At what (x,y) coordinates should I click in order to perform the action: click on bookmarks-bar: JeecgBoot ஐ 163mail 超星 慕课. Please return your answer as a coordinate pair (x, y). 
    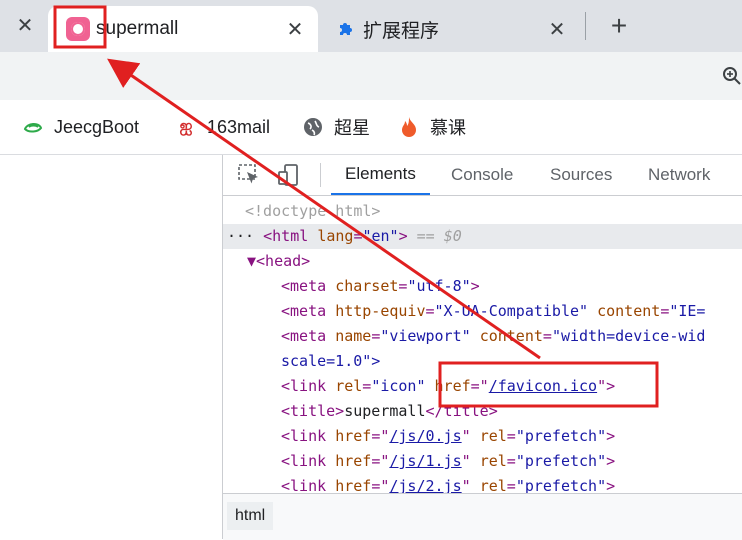
    Looking at the image, I should click on (371, 127).